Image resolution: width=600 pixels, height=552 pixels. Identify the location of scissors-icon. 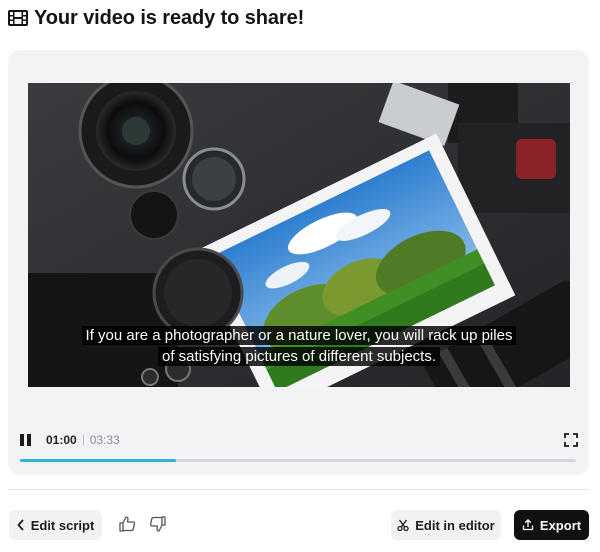
(403, 525).